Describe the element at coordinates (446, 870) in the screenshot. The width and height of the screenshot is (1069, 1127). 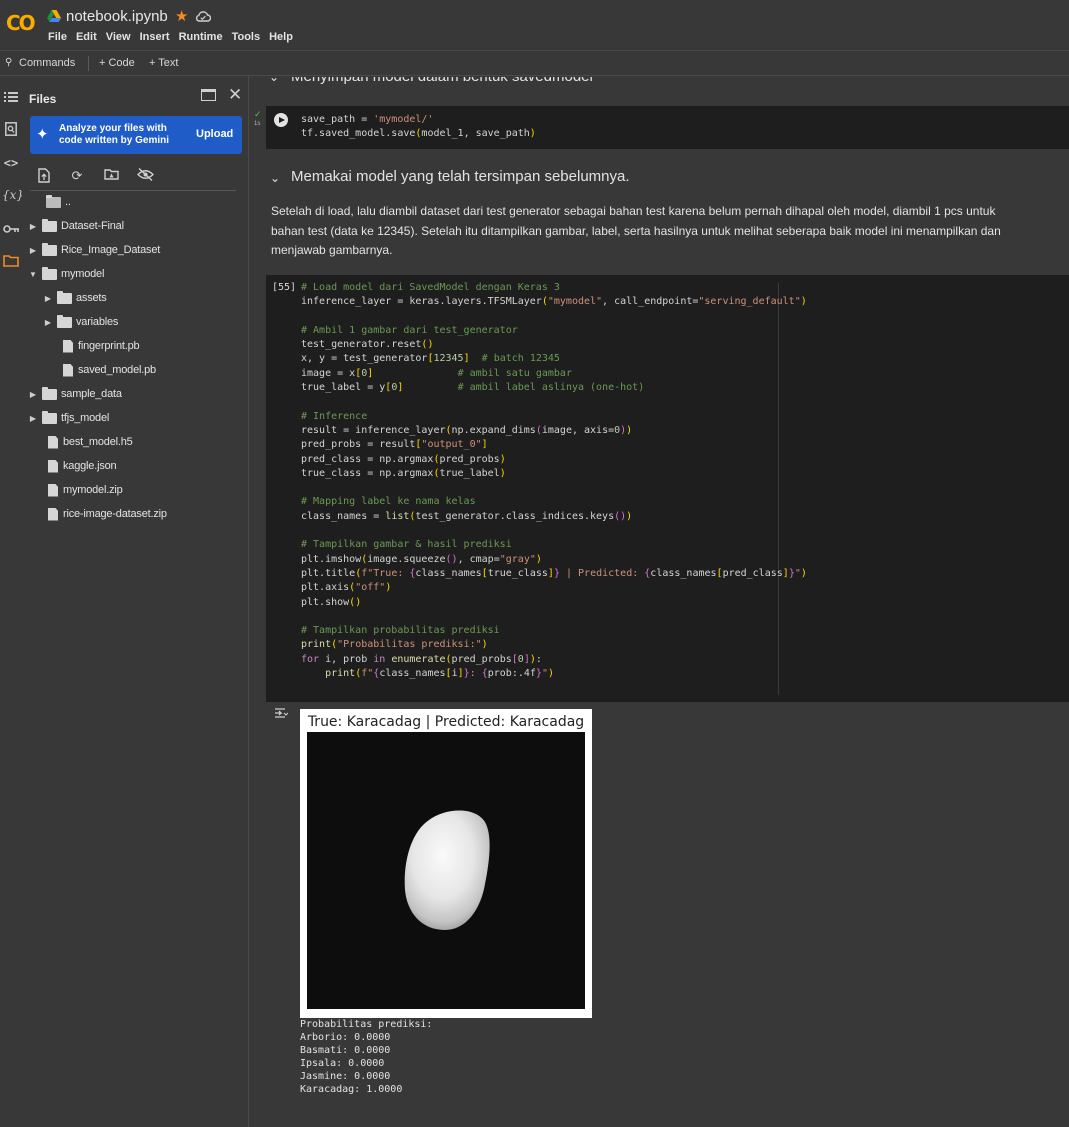
I see `rice-grain-image` at that location.